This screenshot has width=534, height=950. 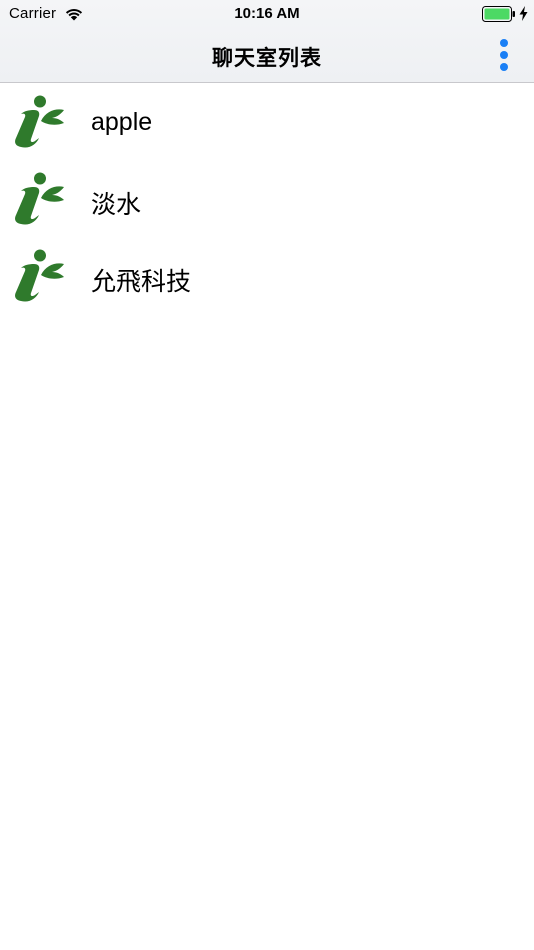 I want to click on chat-room-item: apple, so click(x=267, y=121).